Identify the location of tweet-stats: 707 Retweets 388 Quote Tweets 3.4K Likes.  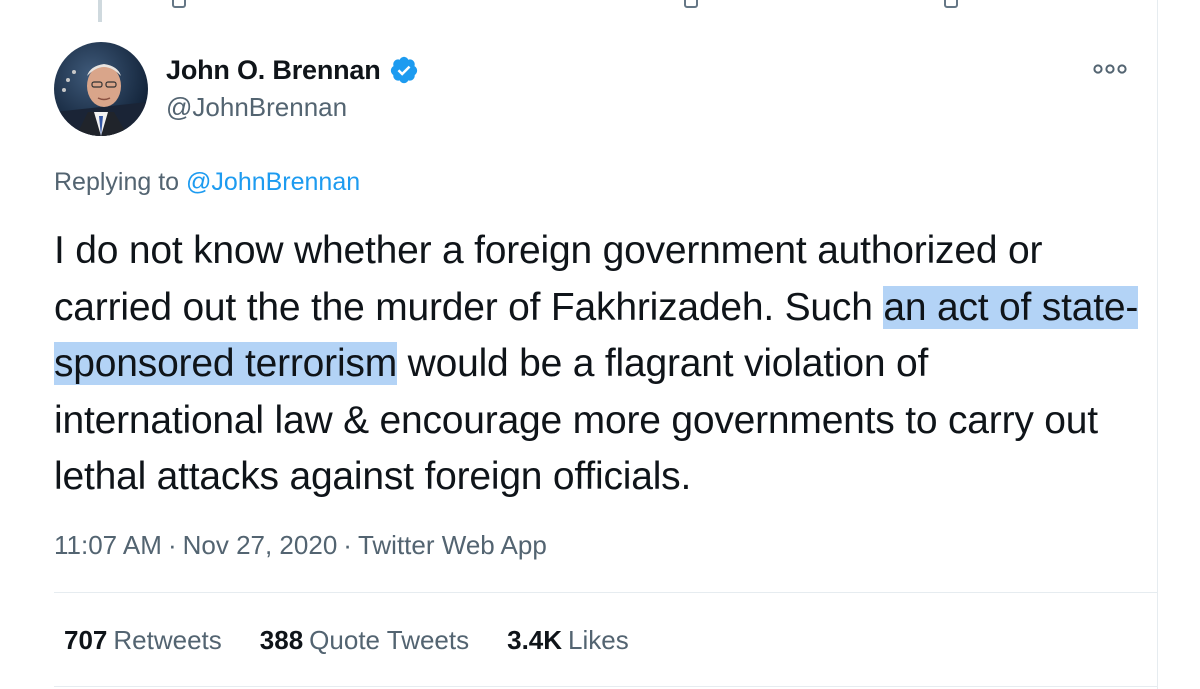
(365, 640).